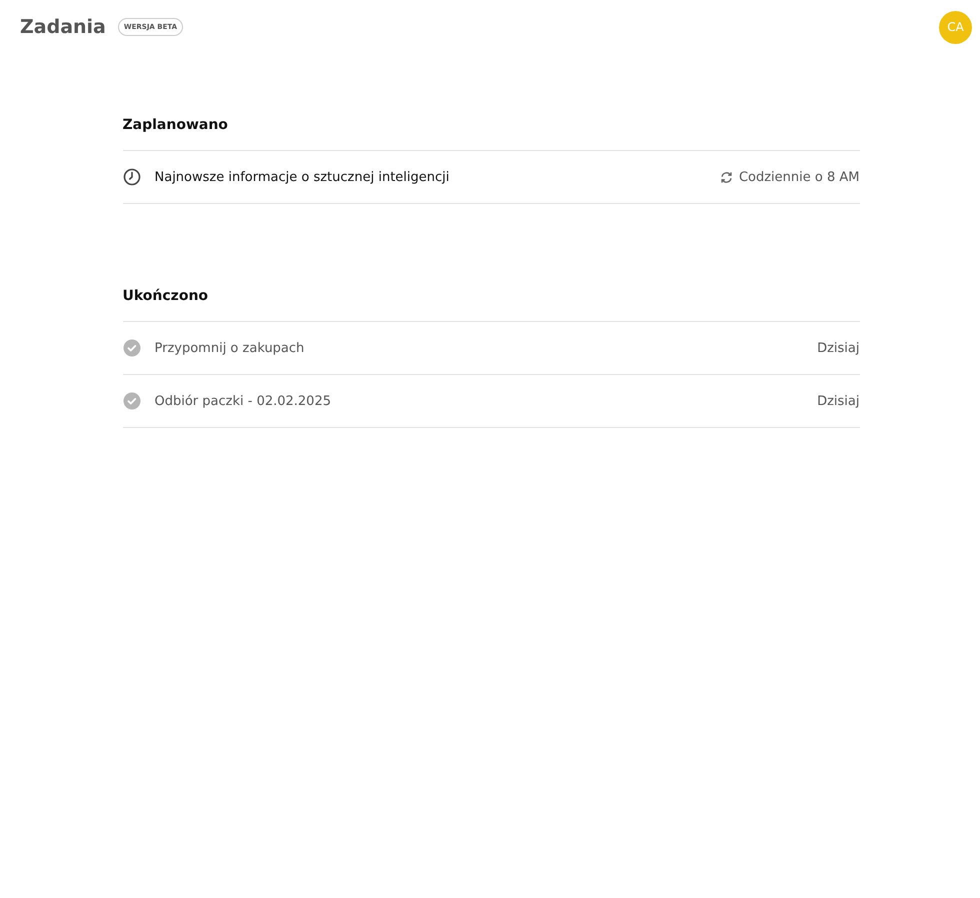 The image size is (980, 898). I want to click on schedule-label: Codziennie o 8 AM, so click(799, 177).